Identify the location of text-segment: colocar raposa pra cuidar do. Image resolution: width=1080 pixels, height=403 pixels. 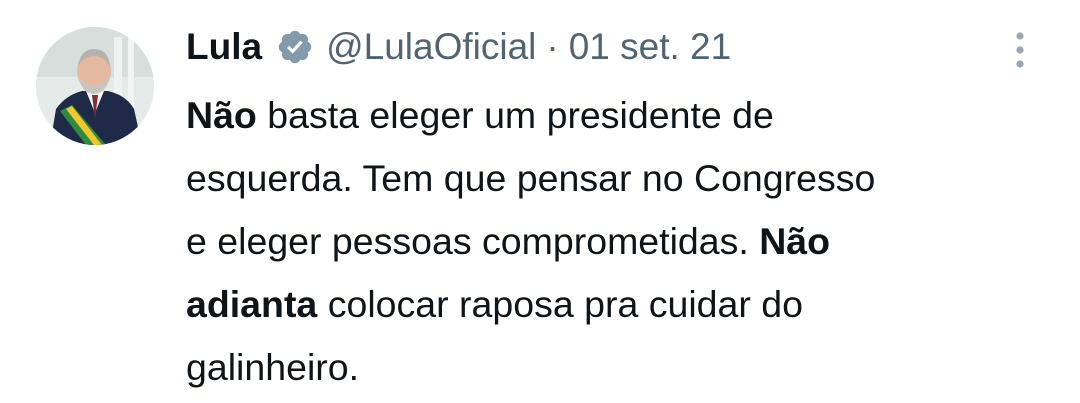
(560, 304).